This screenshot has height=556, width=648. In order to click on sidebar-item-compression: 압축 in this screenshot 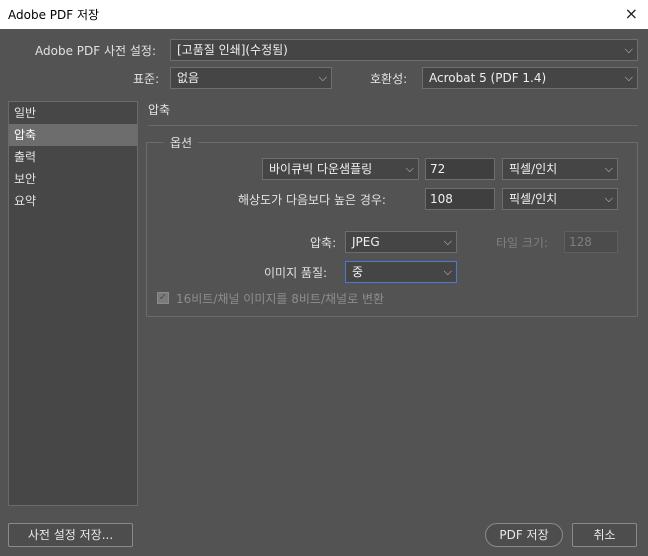, I will do `click(73, 135)`.